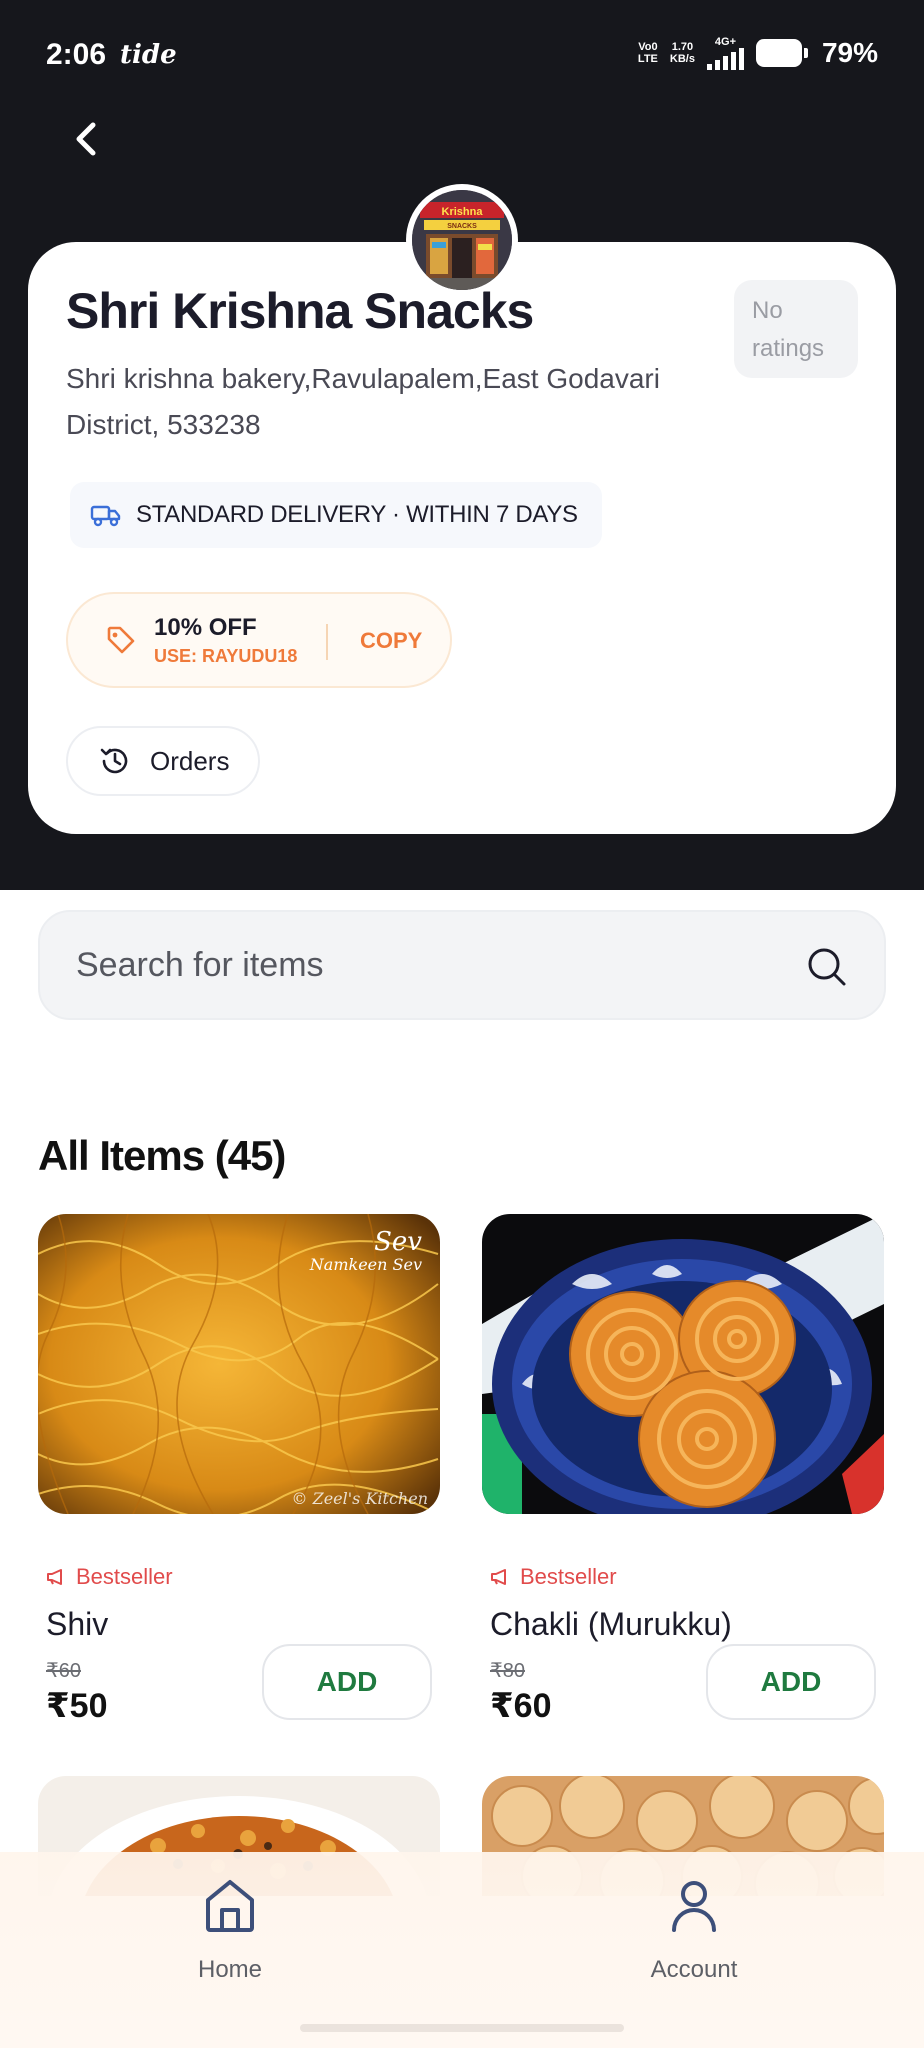 The height and width of the screenshot is (2048, 924). I want to click on network-type: 4G+, so click(725, 53).